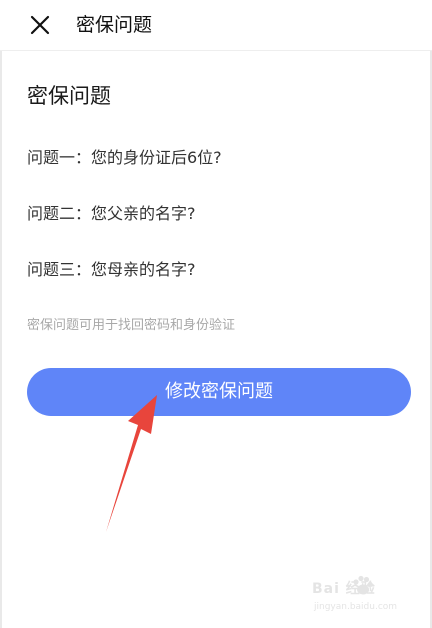  Describe the element at coordinates (363, 585) in the screenshot. I see `paw-icon` at that location.